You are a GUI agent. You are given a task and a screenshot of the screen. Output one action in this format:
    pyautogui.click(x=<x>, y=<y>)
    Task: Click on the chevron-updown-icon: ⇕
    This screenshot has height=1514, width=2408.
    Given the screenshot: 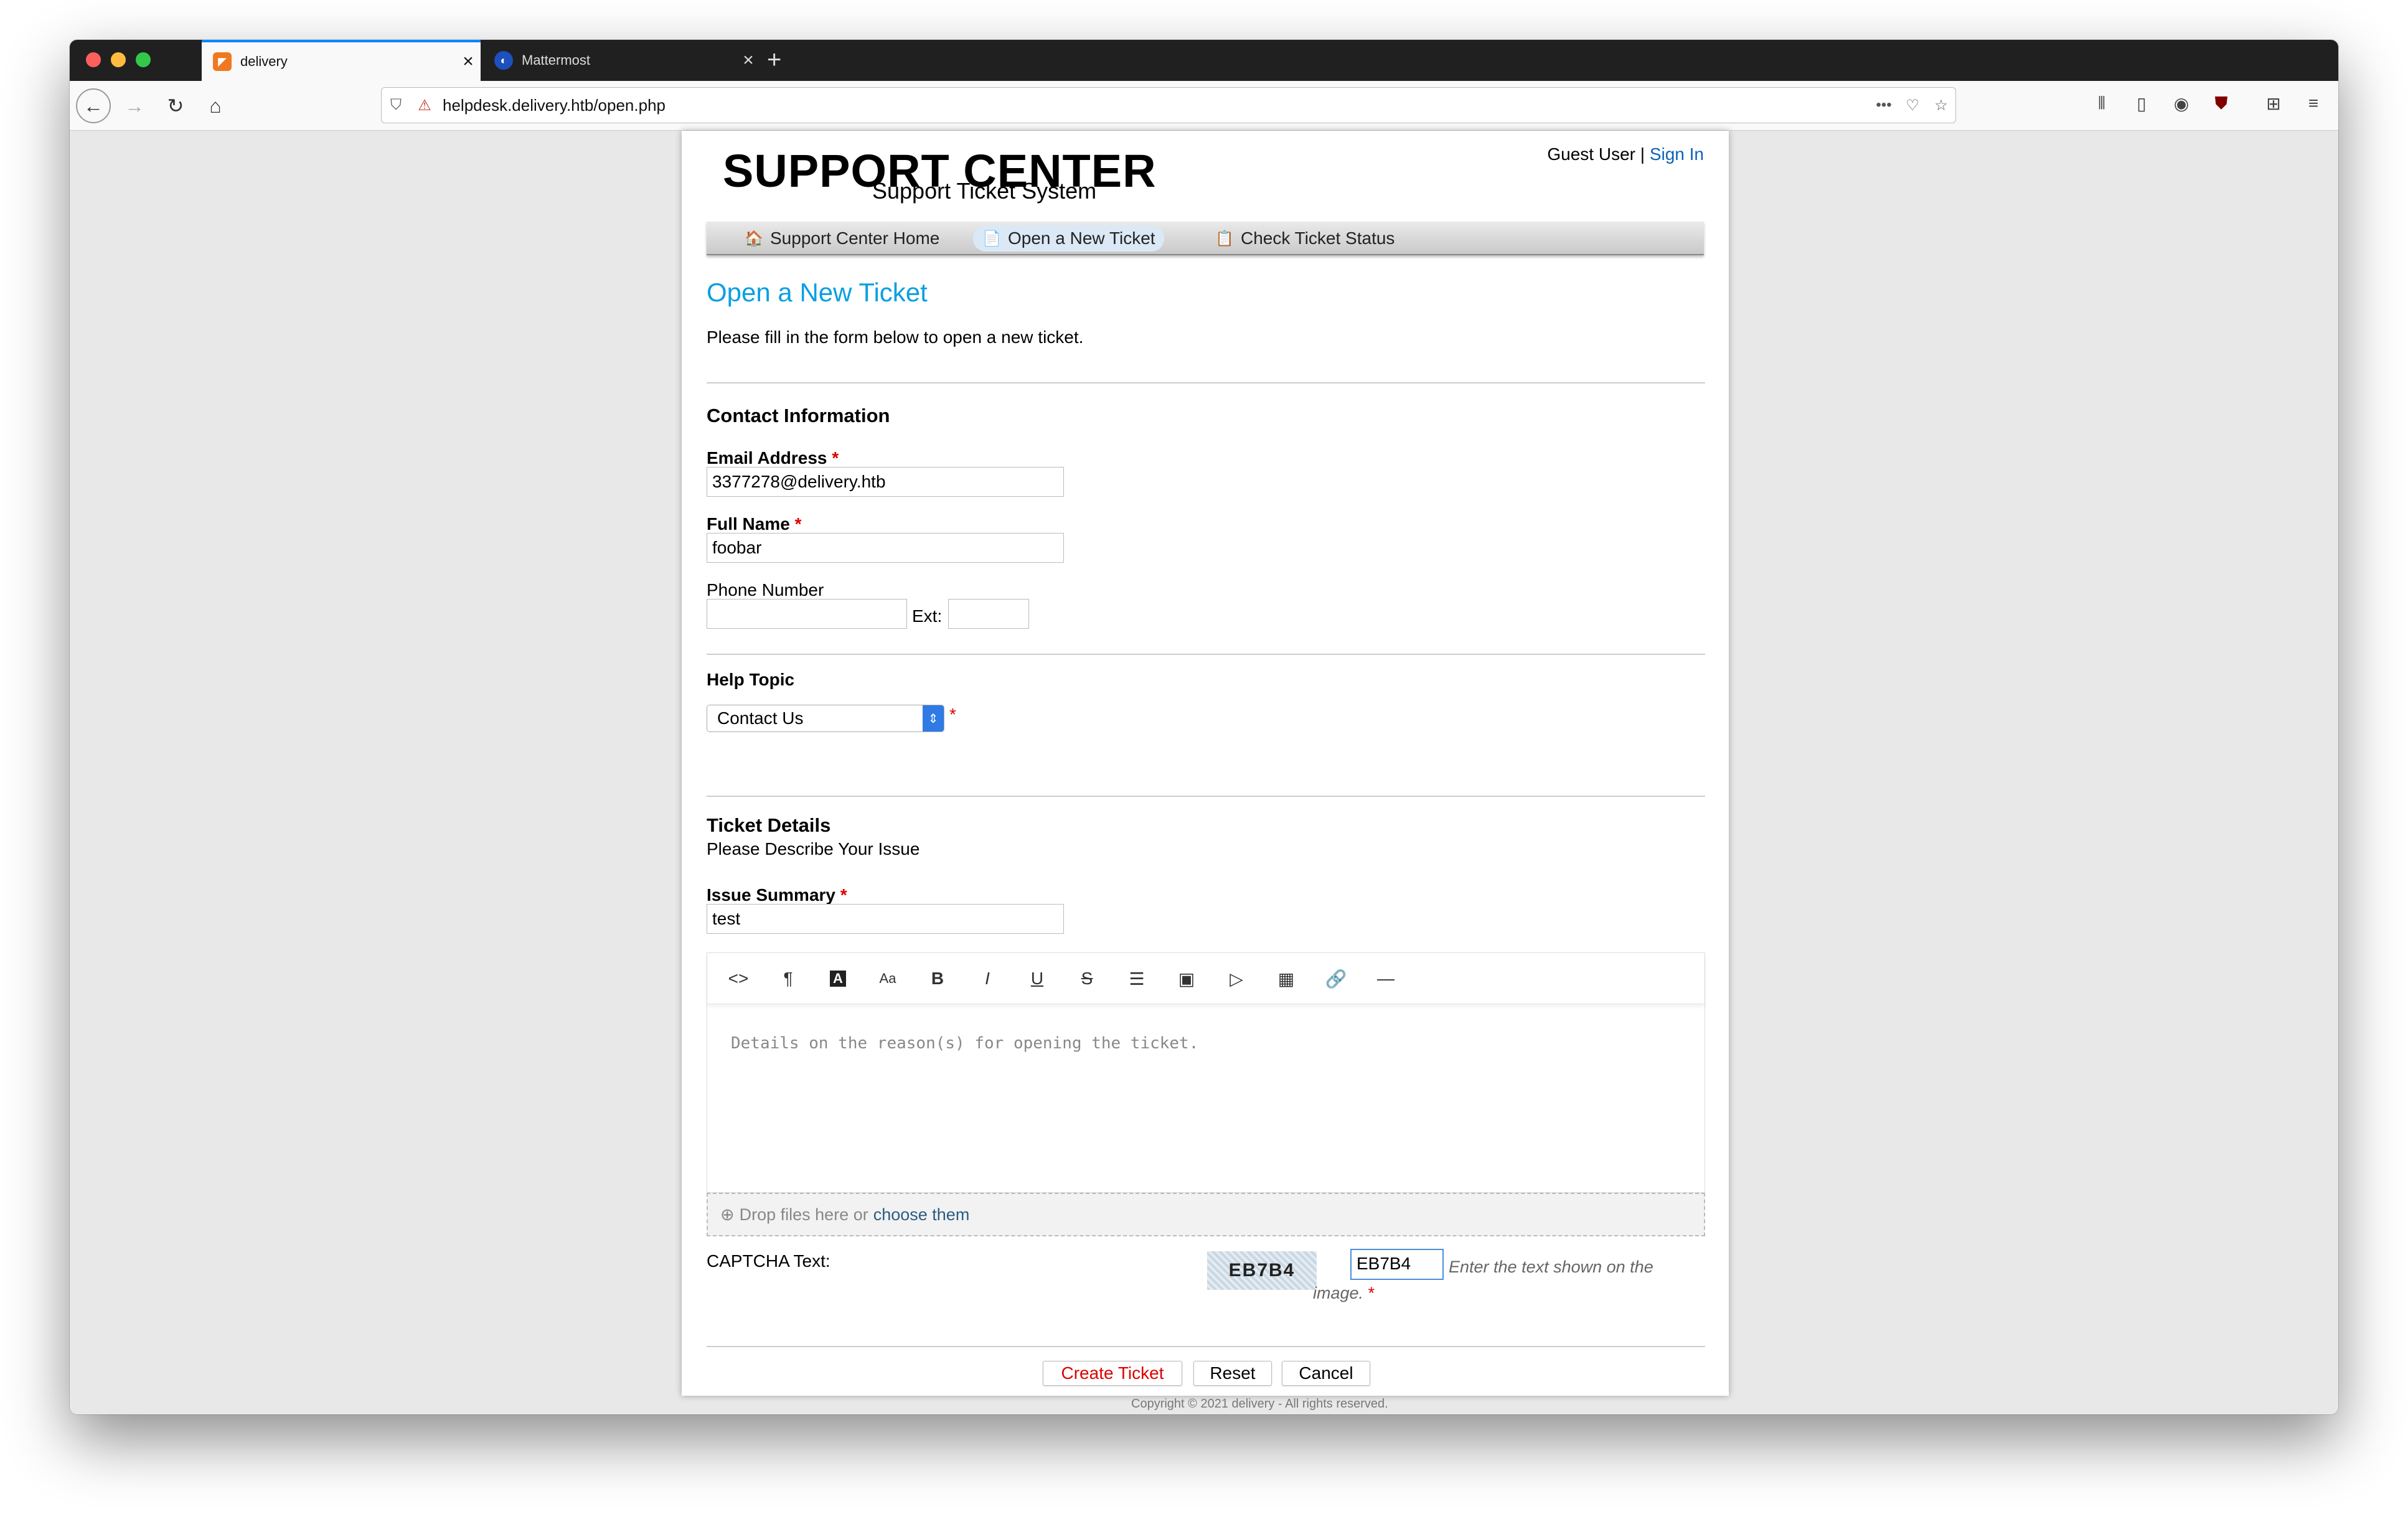 What is the action you would take?
    pyautogui.click(x=933, y=718)
    